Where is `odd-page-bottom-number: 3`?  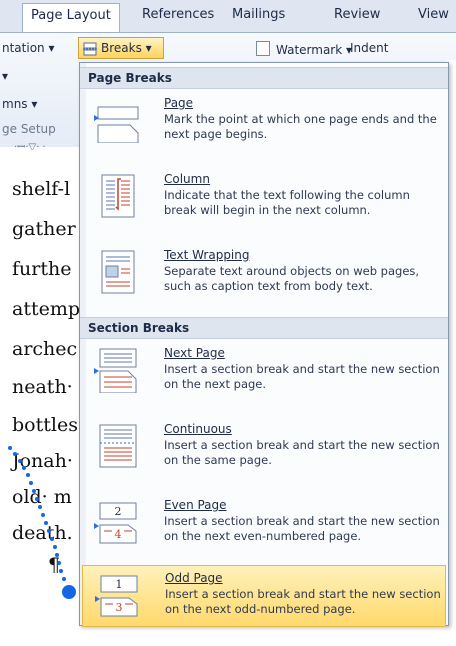 odd-page-bottom-number: 3 is located at coordinates (119, 607).